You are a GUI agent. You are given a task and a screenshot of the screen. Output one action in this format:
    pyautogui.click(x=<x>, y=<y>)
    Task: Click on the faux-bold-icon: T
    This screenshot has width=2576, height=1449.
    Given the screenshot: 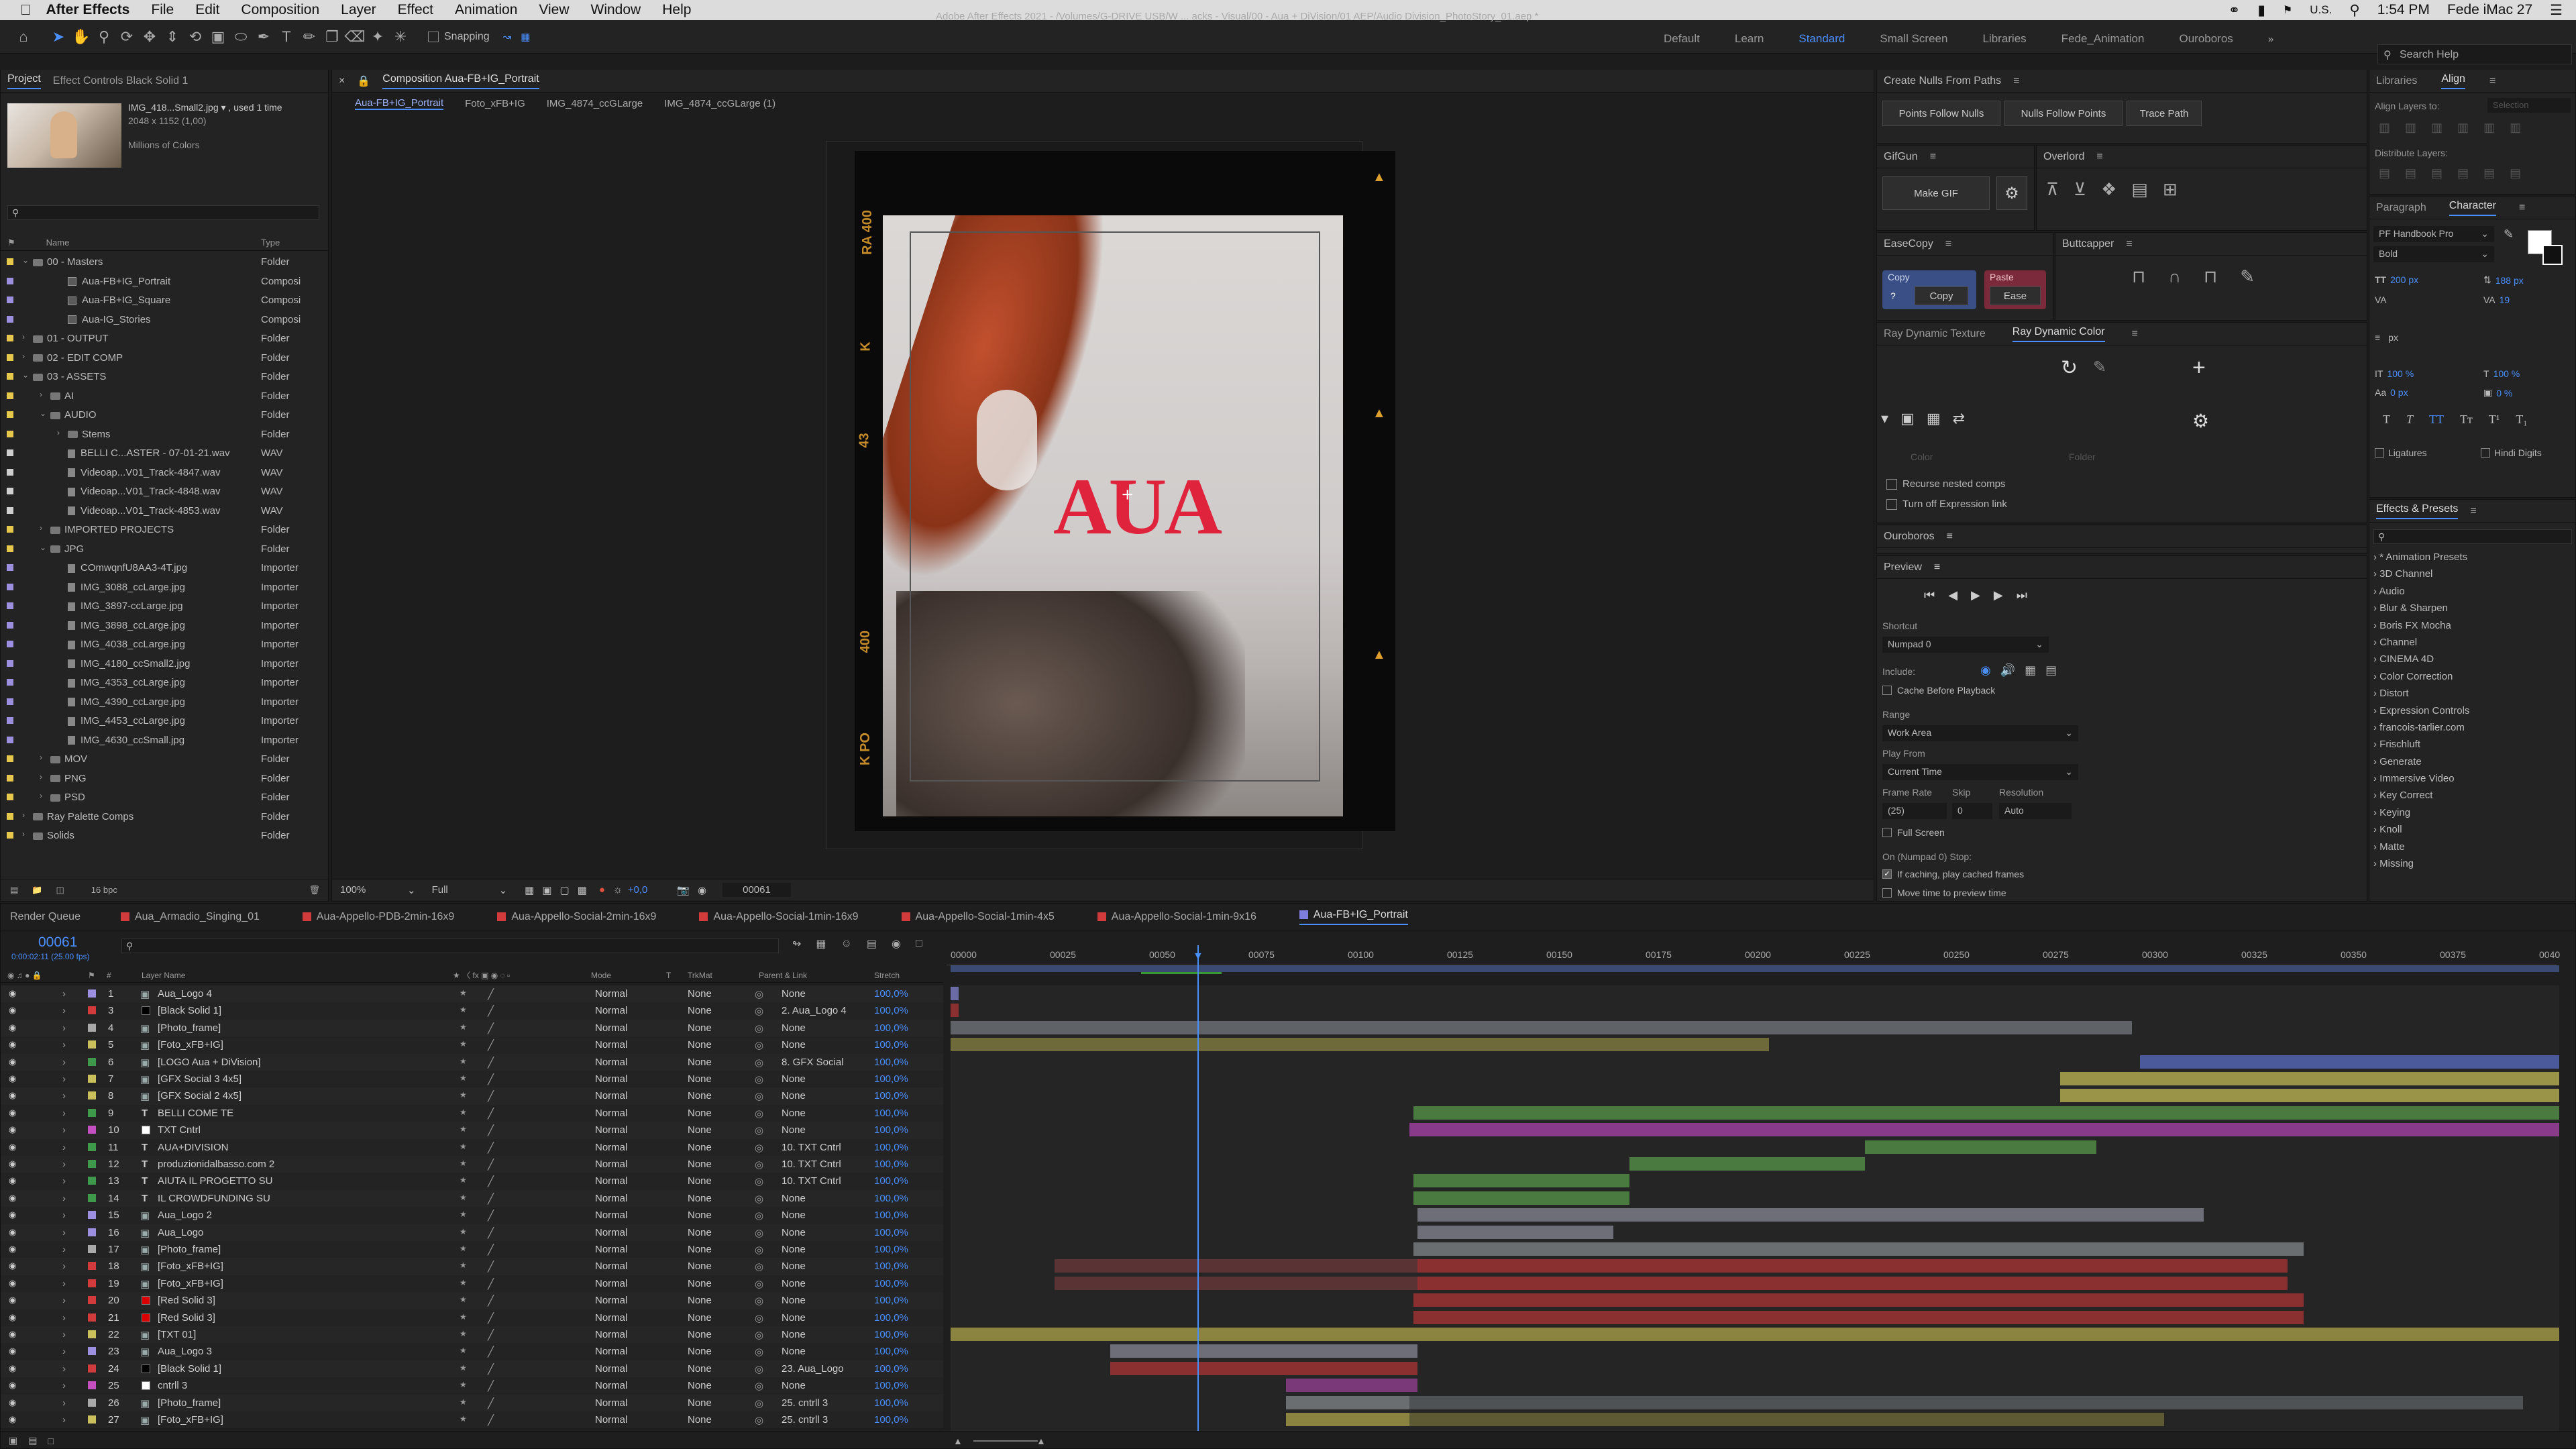 What is the action you would take?
    pyautogui.click(x=2386, y=420)
    